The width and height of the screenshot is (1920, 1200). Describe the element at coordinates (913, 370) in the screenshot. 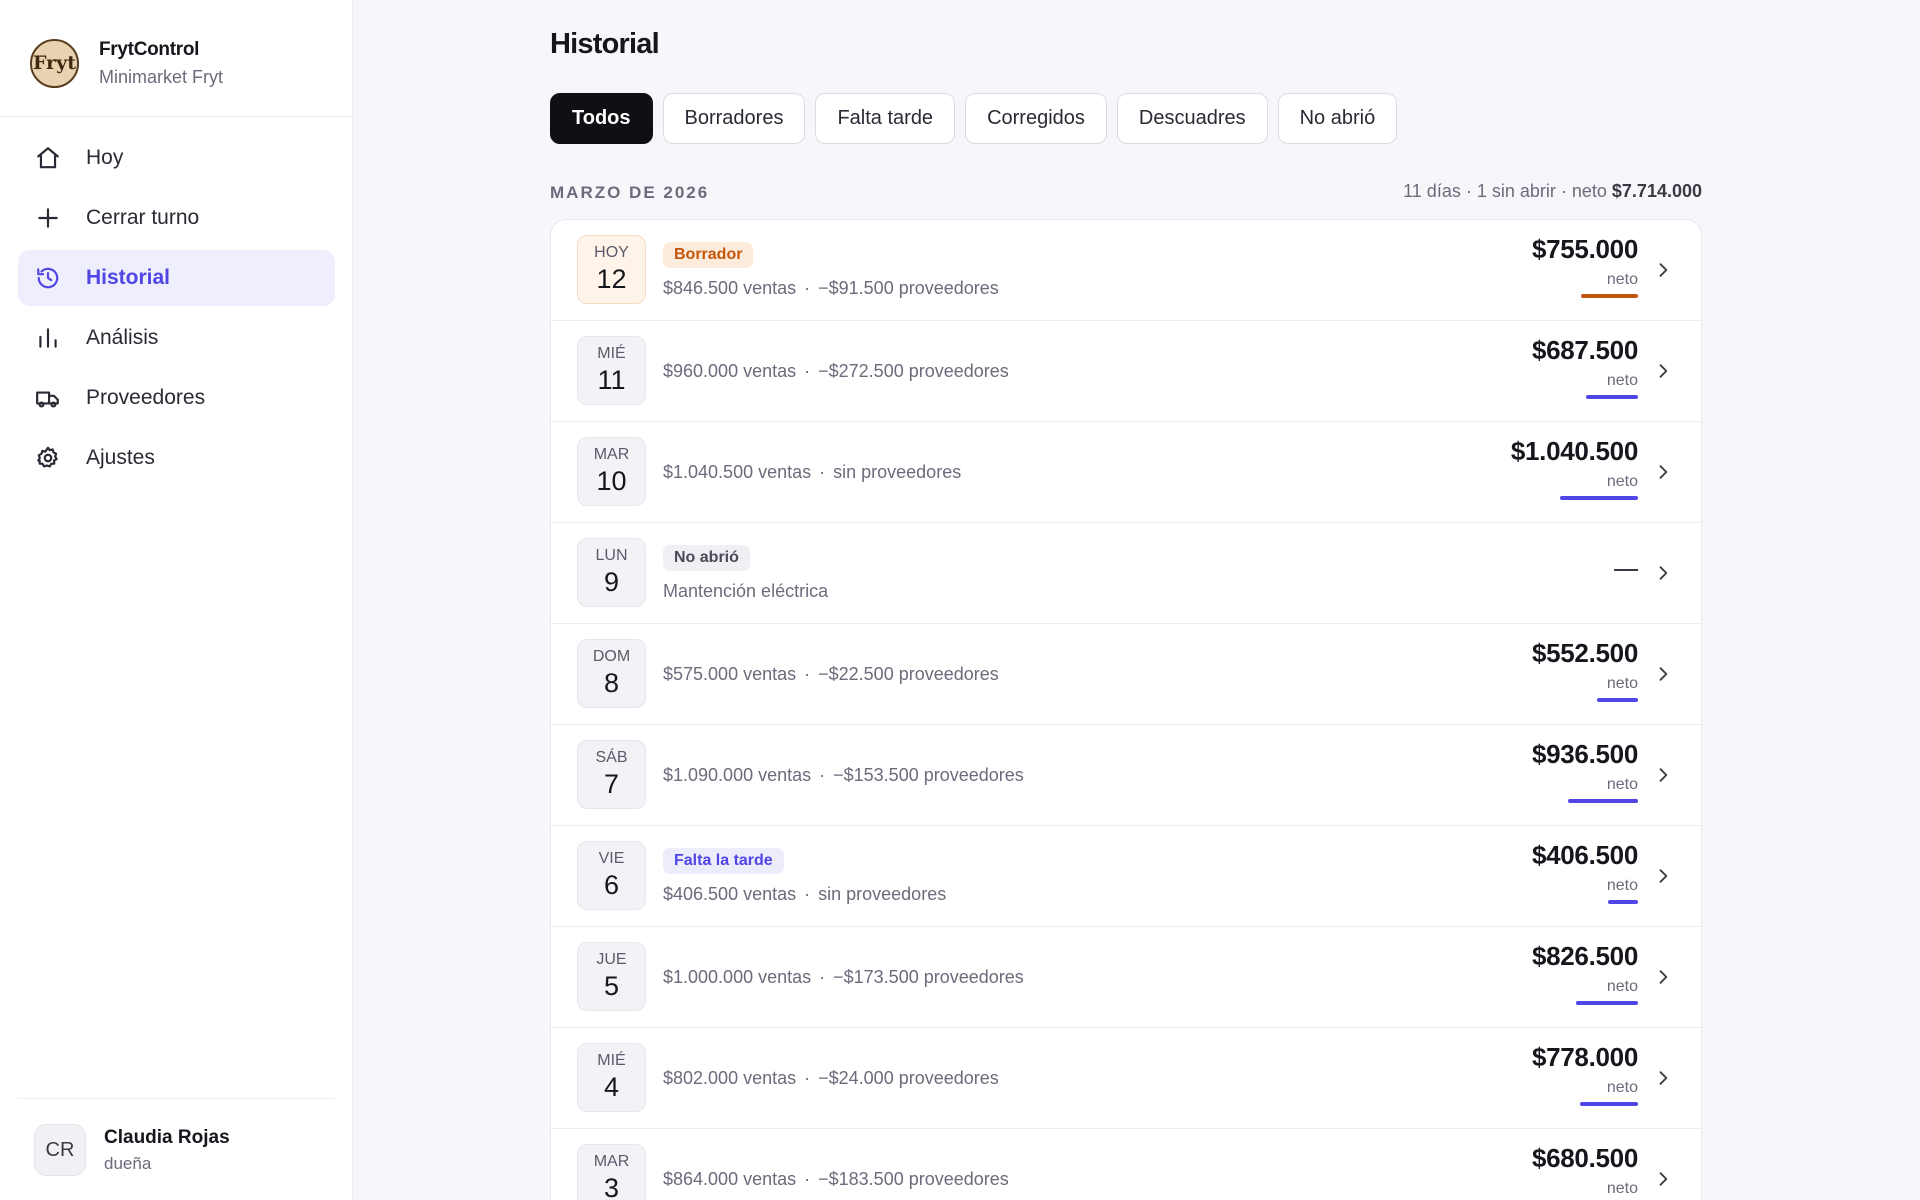

I see `suppliers-amount: −$272.500 proveedores` at that location.